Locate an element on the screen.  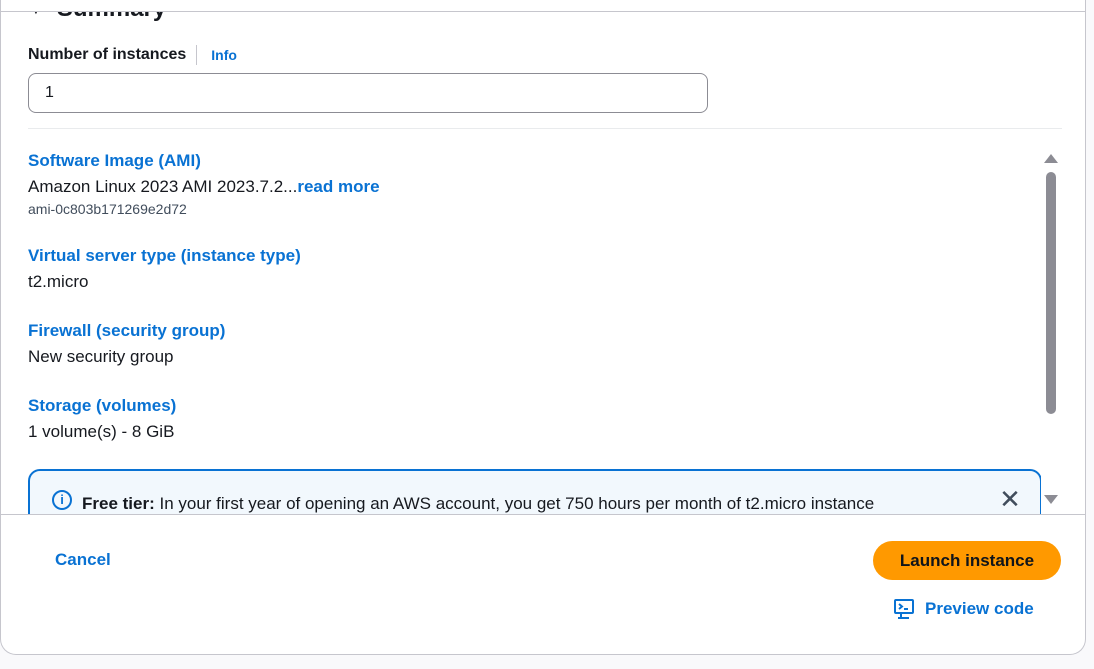
scrollbar-thumb is located at coordinates (1051, 293).